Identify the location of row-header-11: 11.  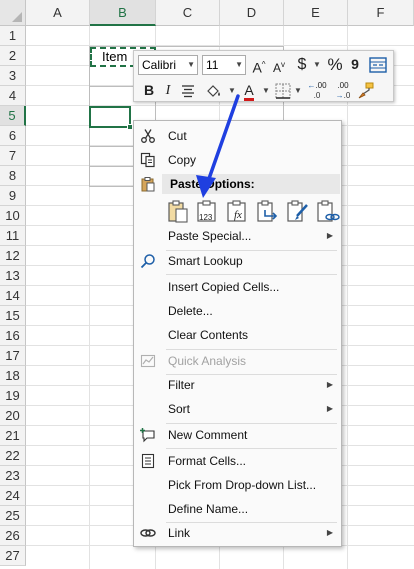
(13, 236).